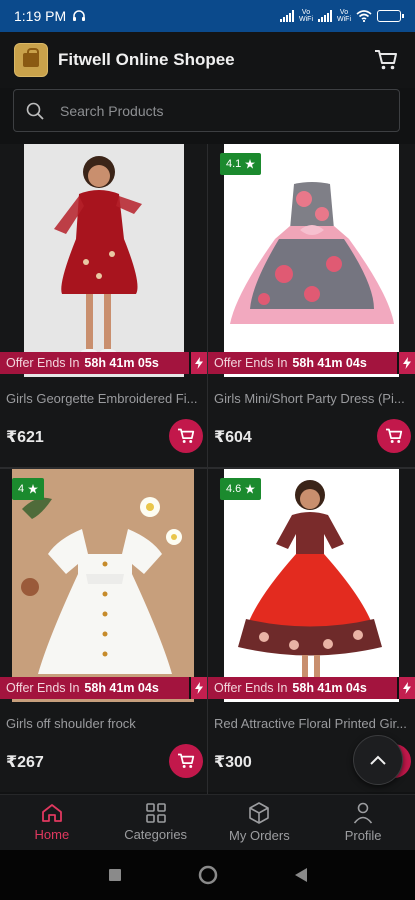 Image resolution: width=415 pixels, height=900 pixels. What do you see at coordinates (25, 437) in the screenshot?
I see `product-price: ₹621` at bounding box center [25, 437].